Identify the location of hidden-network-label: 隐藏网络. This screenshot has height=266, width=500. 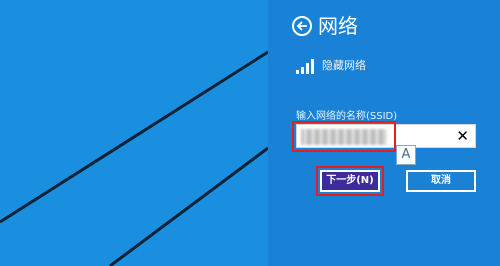
(344, 65).